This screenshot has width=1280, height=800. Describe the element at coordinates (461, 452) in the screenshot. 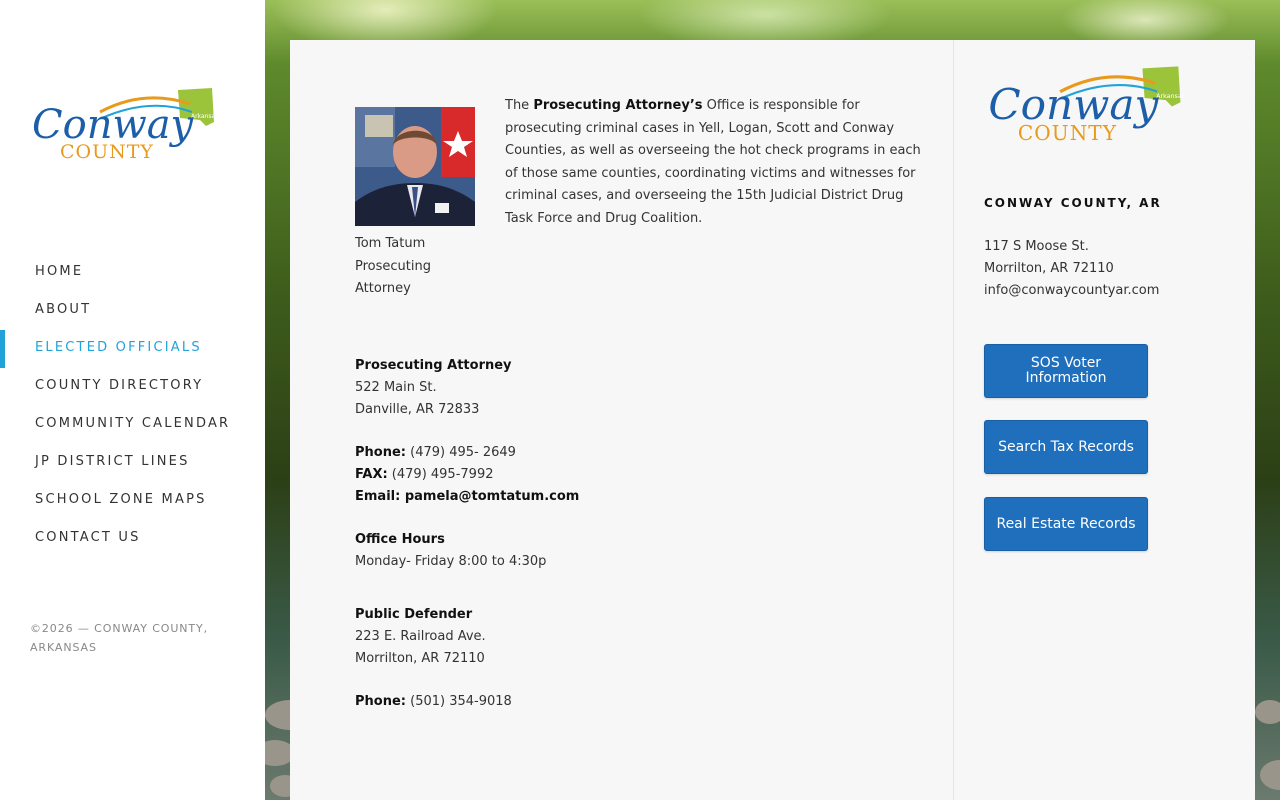

I see `prosecutor-phone: (479) 495- 2649` at that location.